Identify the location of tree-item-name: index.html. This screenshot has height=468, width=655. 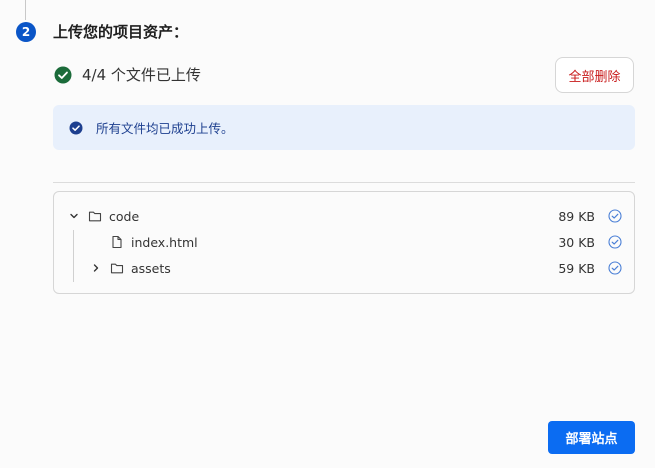
(164, 242).